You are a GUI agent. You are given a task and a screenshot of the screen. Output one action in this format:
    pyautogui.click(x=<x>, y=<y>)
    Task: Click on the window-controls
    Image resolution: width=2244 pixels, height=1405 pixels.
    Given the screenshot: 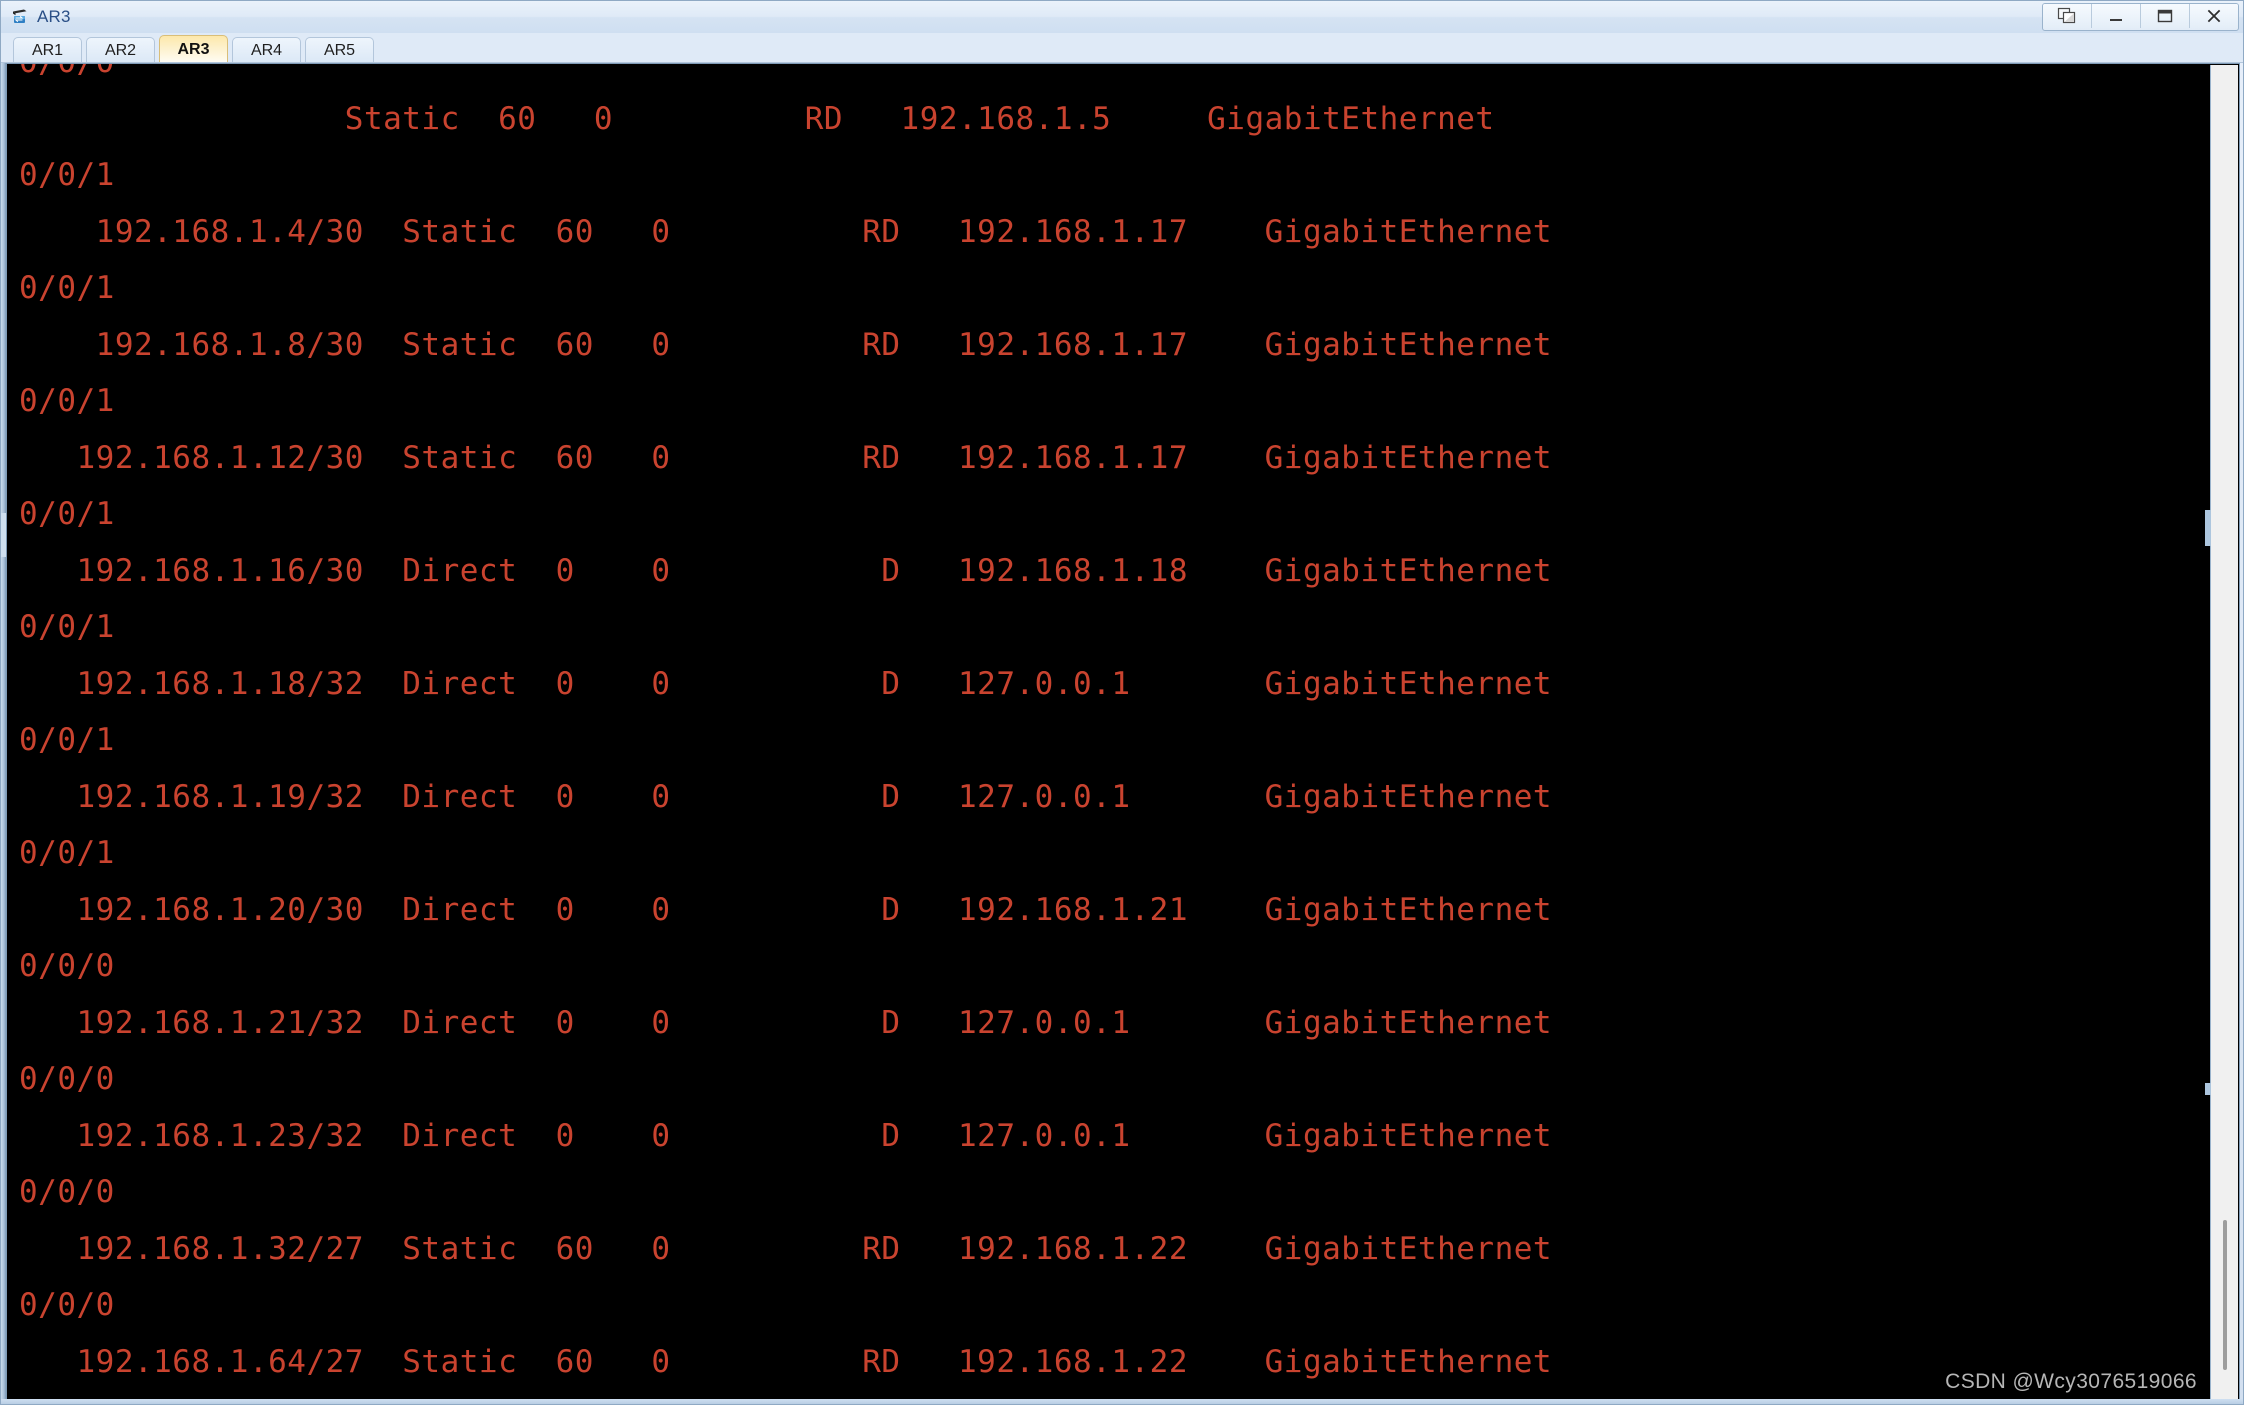 What is the action you would take?
    pyautogui.click(x=2140, y=17)
    